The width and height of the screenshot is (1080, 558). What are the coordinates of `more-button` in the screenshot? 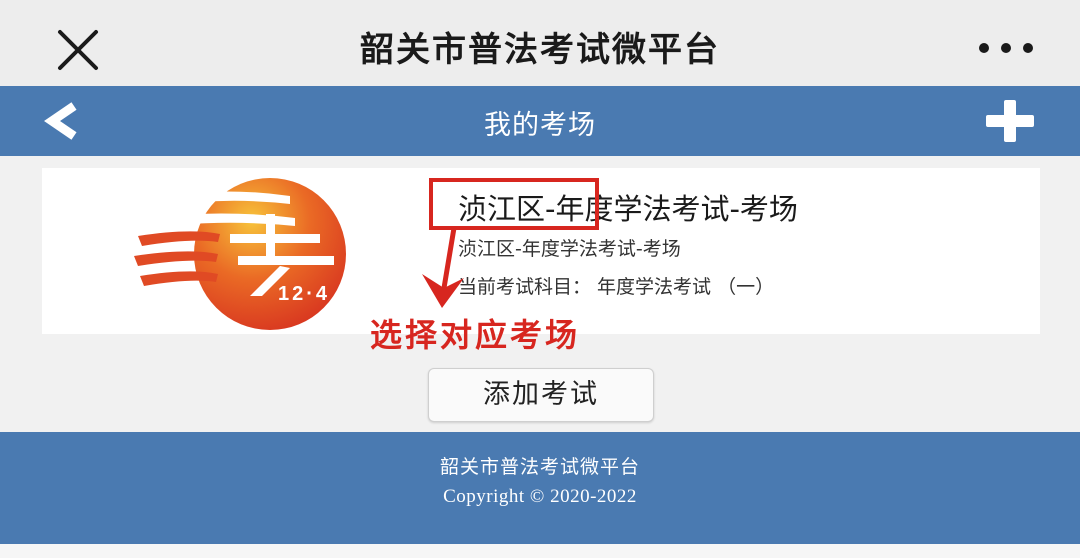 It's located at (1006, 48).